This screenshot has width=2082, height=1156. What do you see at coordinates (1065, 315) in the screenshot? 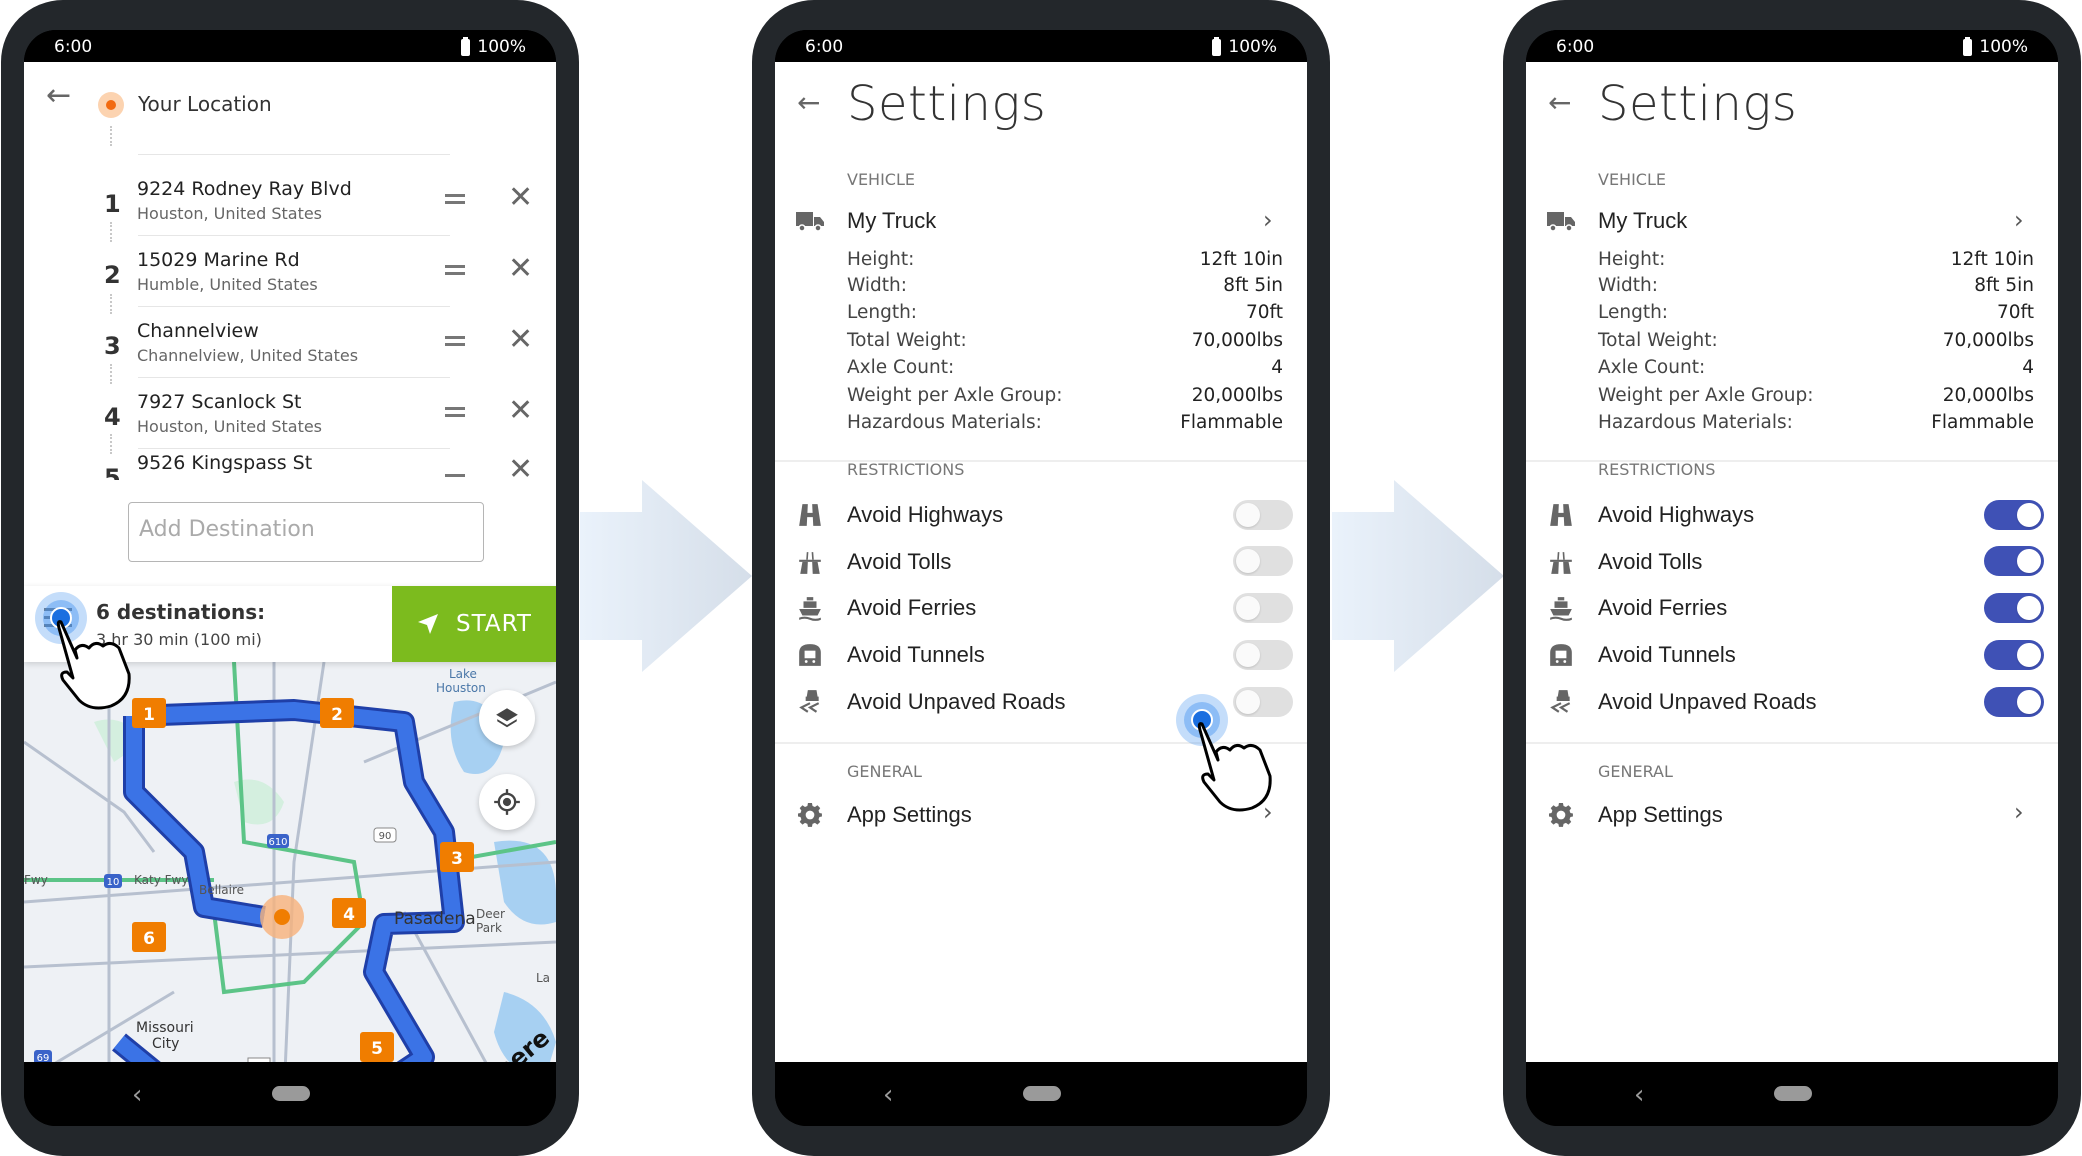
I see `vehicle-spec-row: Length: 70ft` at bounding box center [1065, 315].